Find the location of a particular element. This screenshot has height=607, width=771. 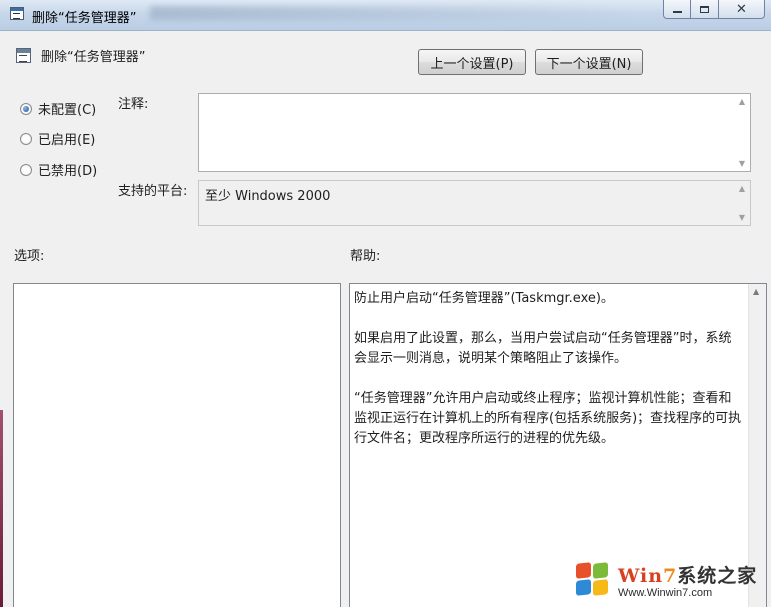

supported-platform-label: 支持的平台: is located at coordinates (153, 191).